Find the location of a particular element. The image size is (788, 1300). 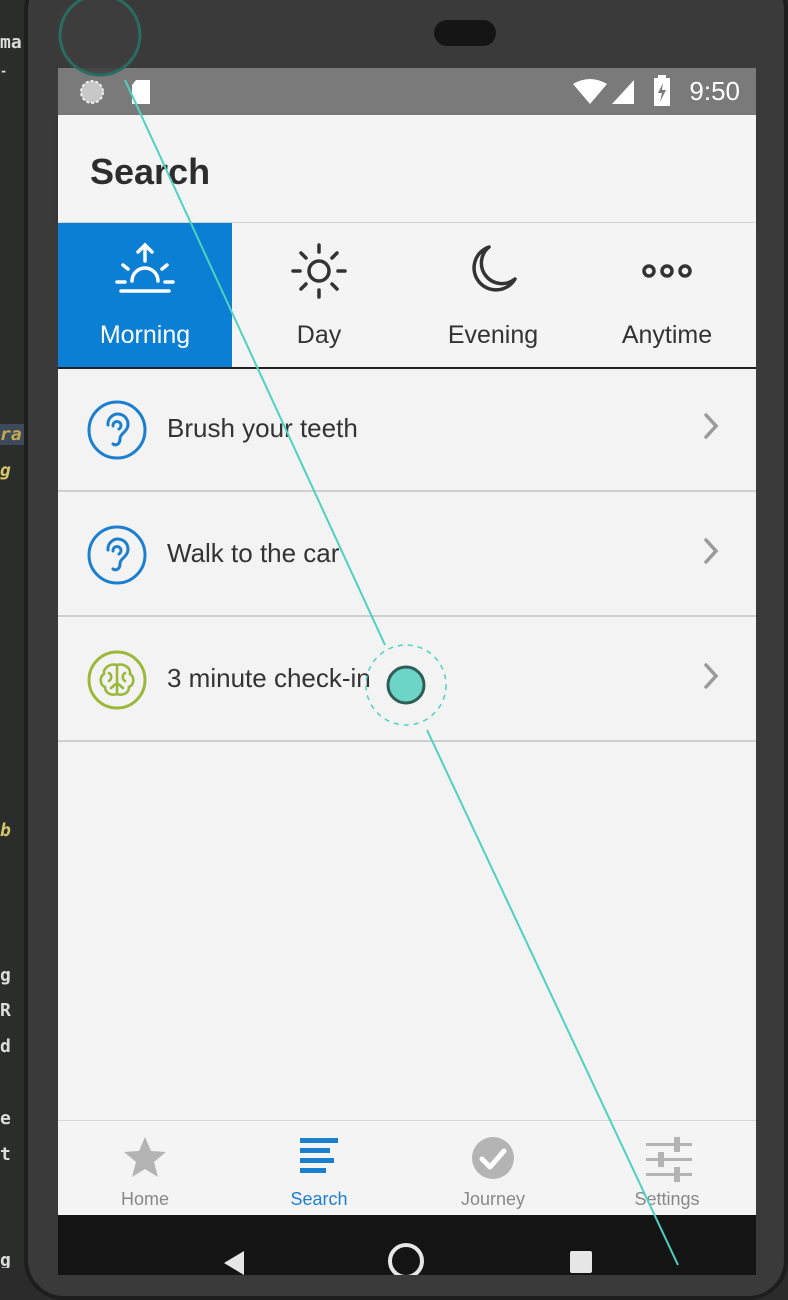

app-bar: Search is located at coordinates (407, 168).